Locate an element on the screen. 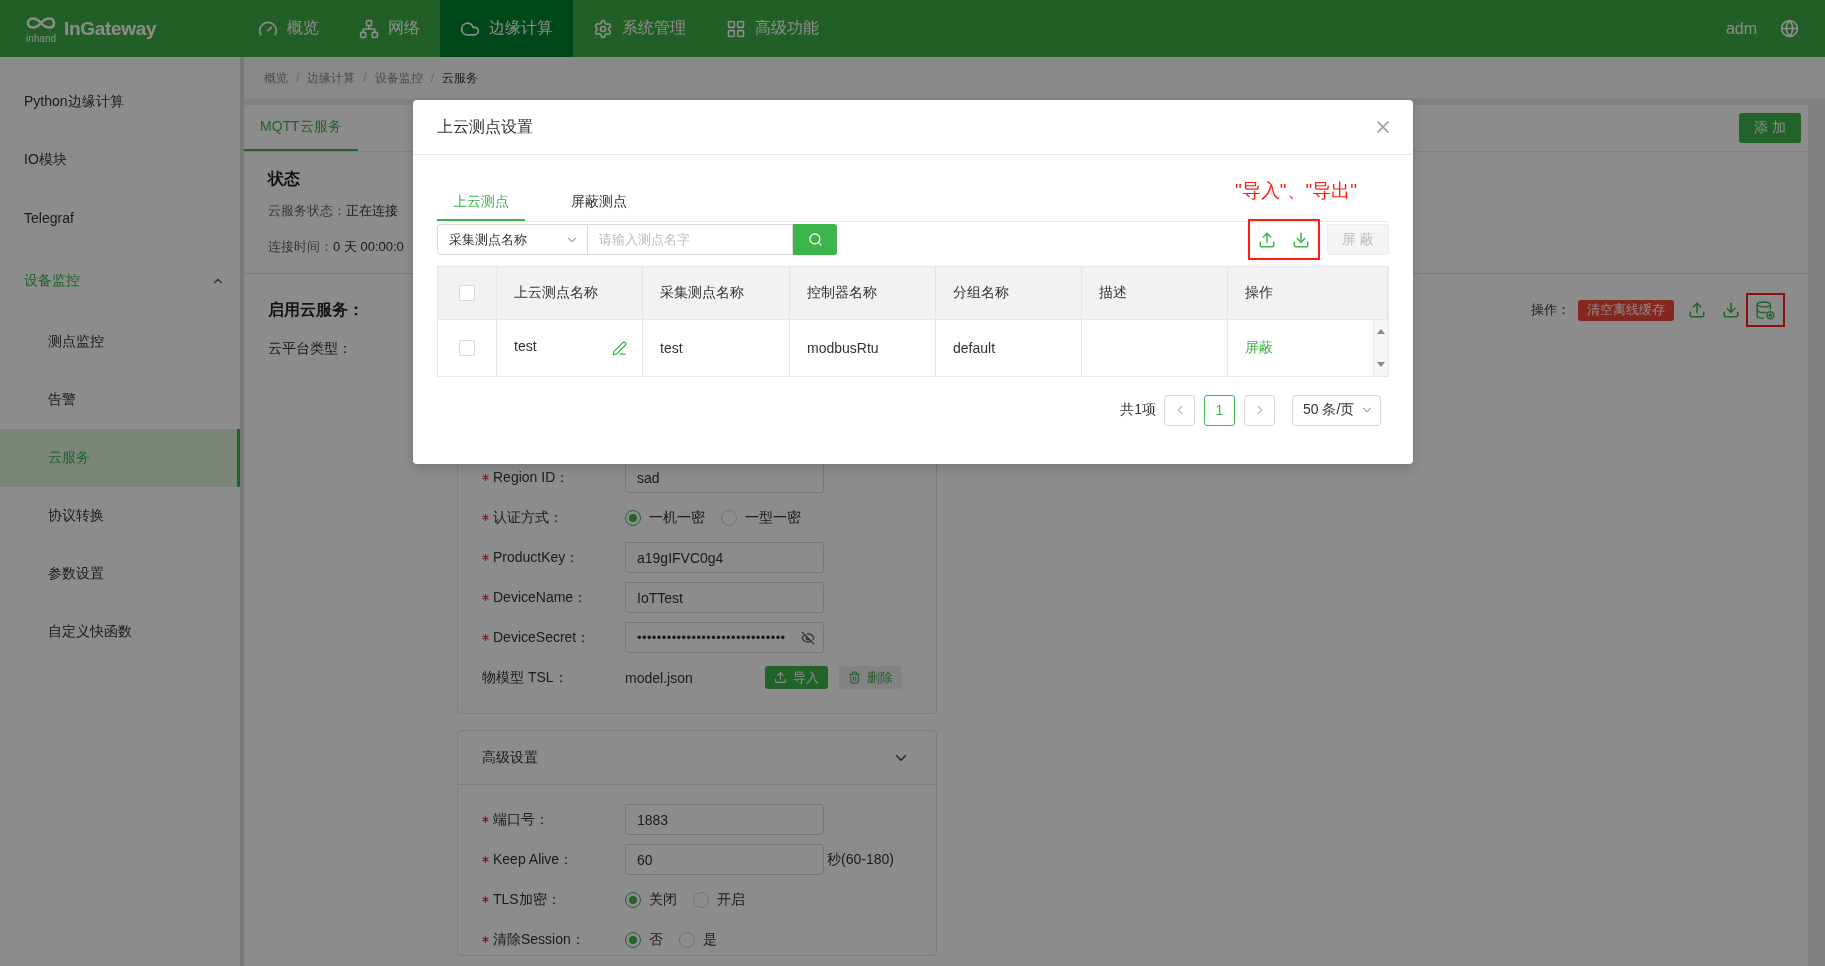 The width and height of the screenshot is (1825, 966). logo-text: inhand is located at coordinates (41, 38).